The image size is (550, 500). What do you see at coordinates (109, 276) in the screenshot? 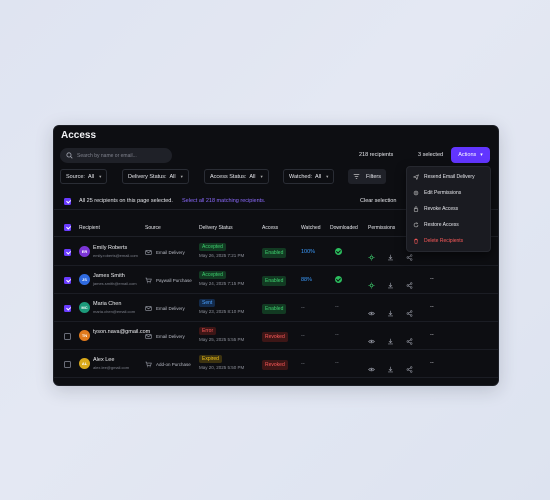
I see `recipient-name: James Smith` at bounding box center [109, 276].